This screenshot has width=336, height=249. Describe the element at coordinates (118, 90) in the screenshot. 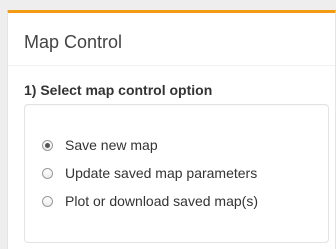

I see `map-control-option-label: 1) Select map control option` at that location.